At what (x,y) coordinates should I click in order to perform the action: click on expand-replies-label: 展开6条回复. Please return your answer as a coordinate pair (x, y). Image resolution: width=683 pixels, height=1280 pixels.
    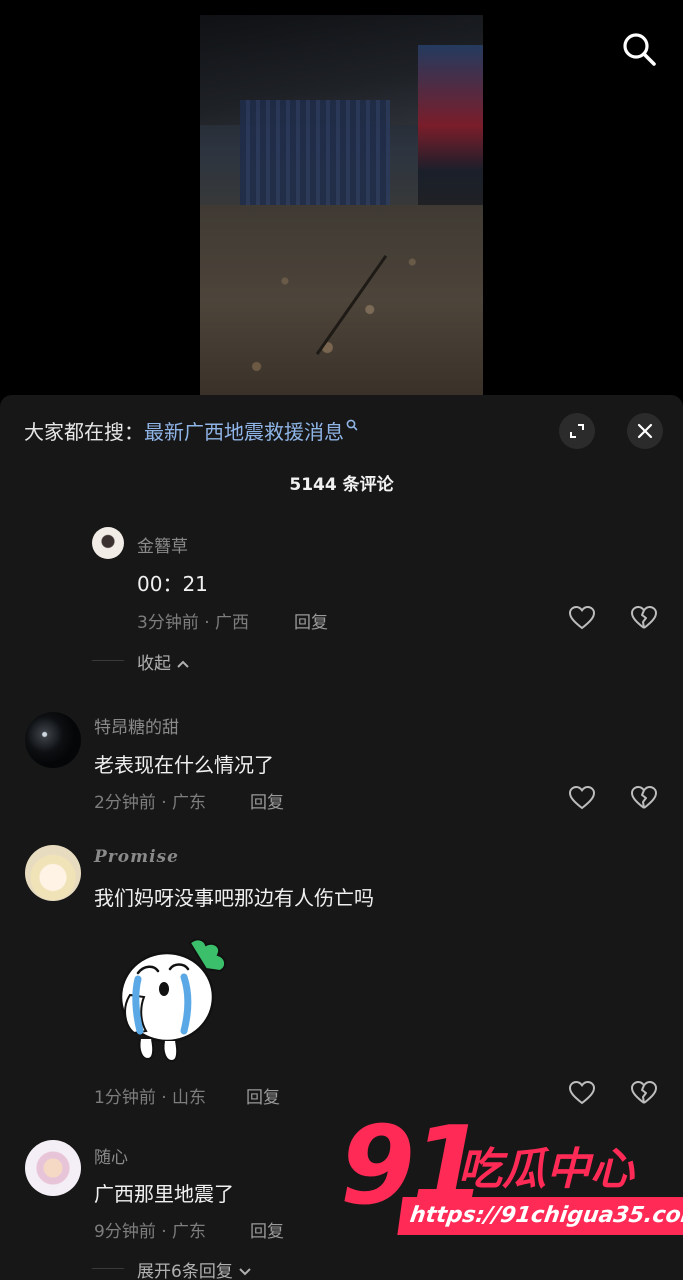
    Looking at the image, I should click on (185, 1271).